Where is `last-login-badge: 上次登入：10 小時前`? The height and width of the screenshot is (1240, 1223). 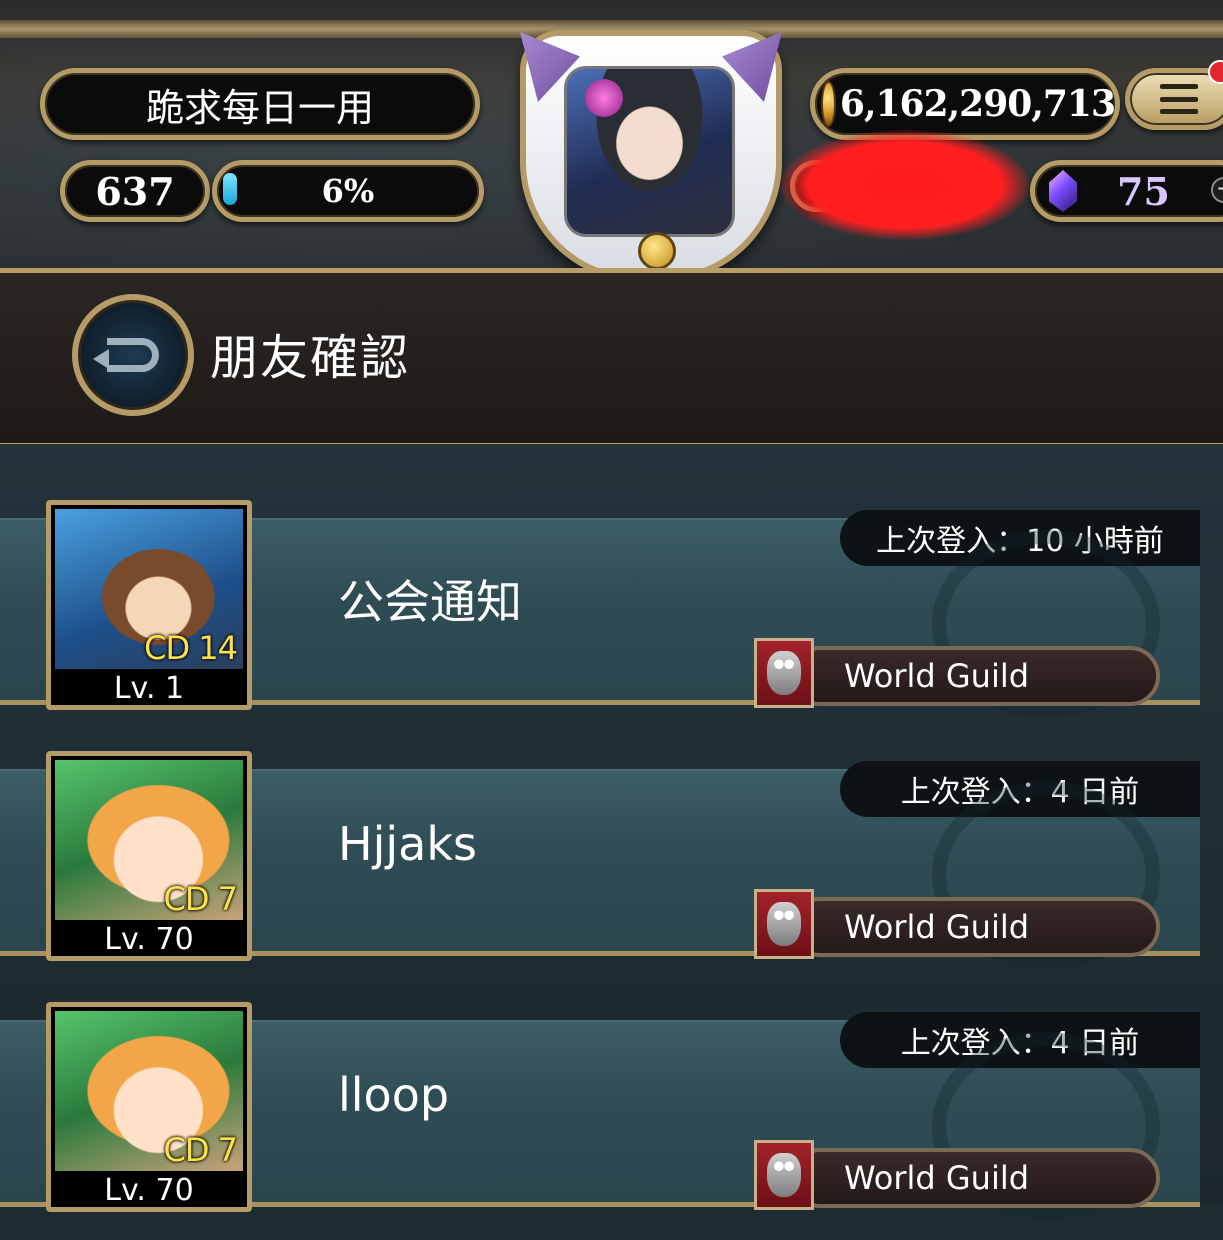
last-login-badge: 上次登入：10 小時前 is located at coordinates (1020, 538).